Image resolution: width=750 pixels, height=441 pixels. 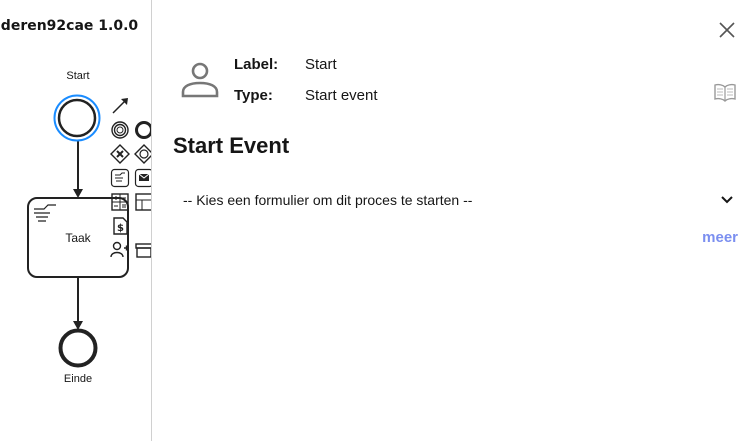 What do you see at coordinates (78, 379) in the screenshot?
I see `end-event-label: Einde` at bounding box center [78, 379].